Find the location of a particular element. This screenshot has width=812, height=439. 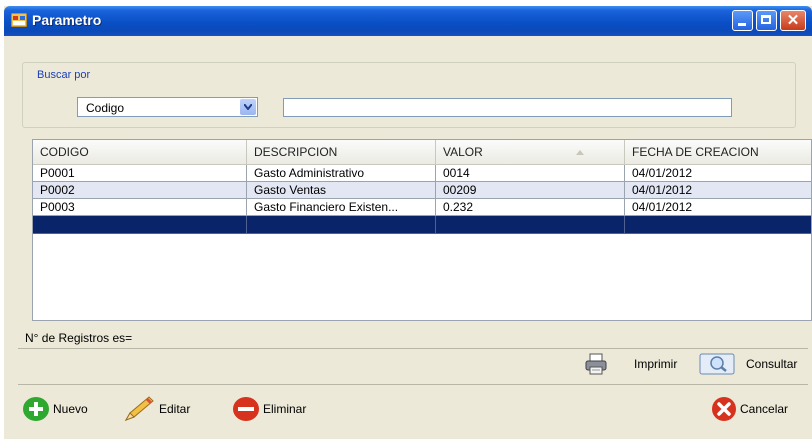

cell-descripcion: Gasto Administrativo is located at coordinates (341, 173).